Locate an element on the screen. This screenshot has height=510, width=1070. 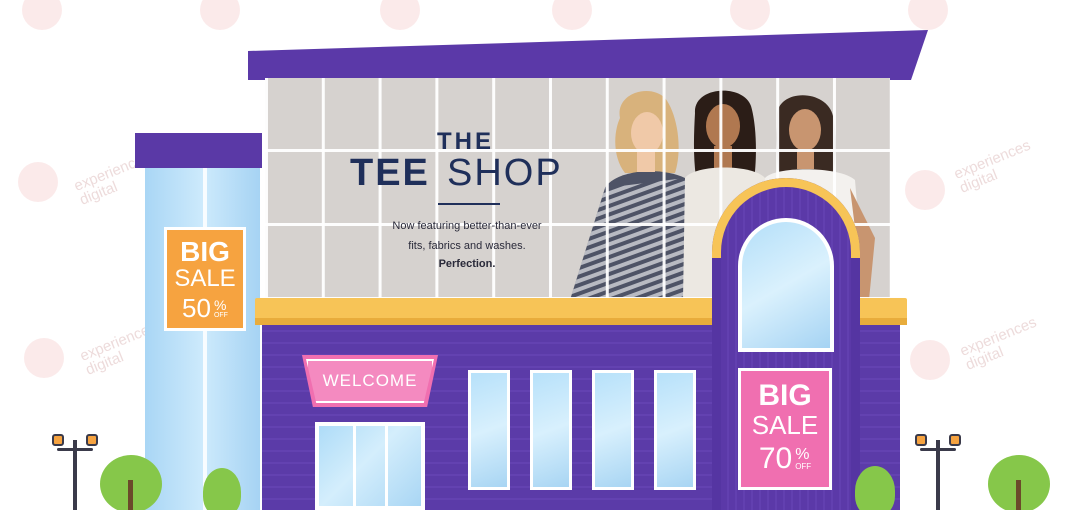
sale-number: 50 is located at coordinates (196, 308).